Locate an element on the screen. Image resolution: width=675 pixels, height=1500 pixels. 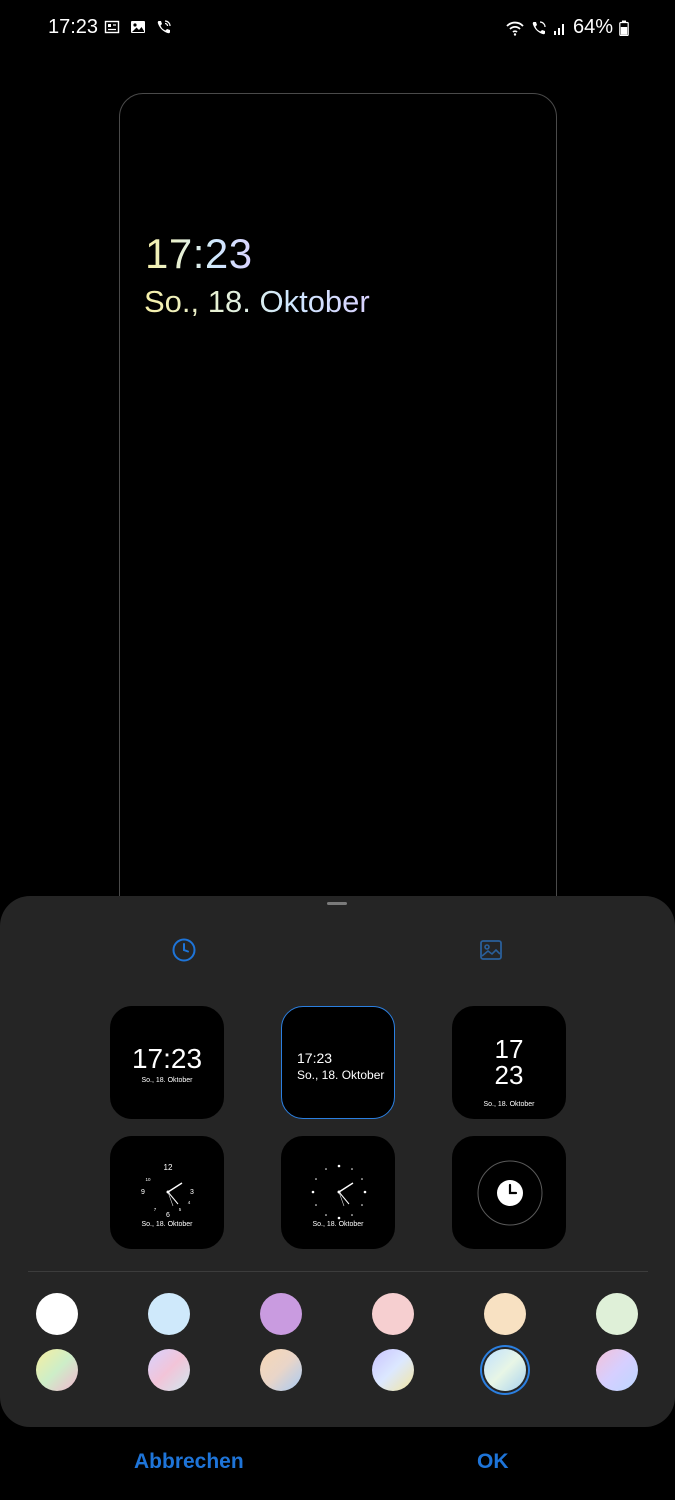
clock-number: 12 is located at coordinates (168, 1167).